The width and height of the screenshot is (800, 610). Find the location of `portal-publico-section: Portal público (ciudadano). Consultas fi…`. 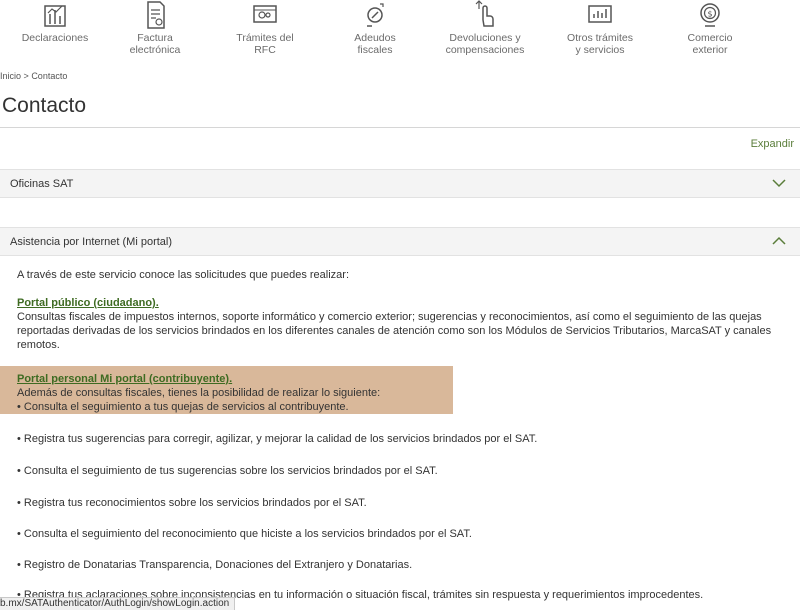

portal-publico-section: Portal público (ciudadano). Consultas fi… is located at coordinates (402, 324).